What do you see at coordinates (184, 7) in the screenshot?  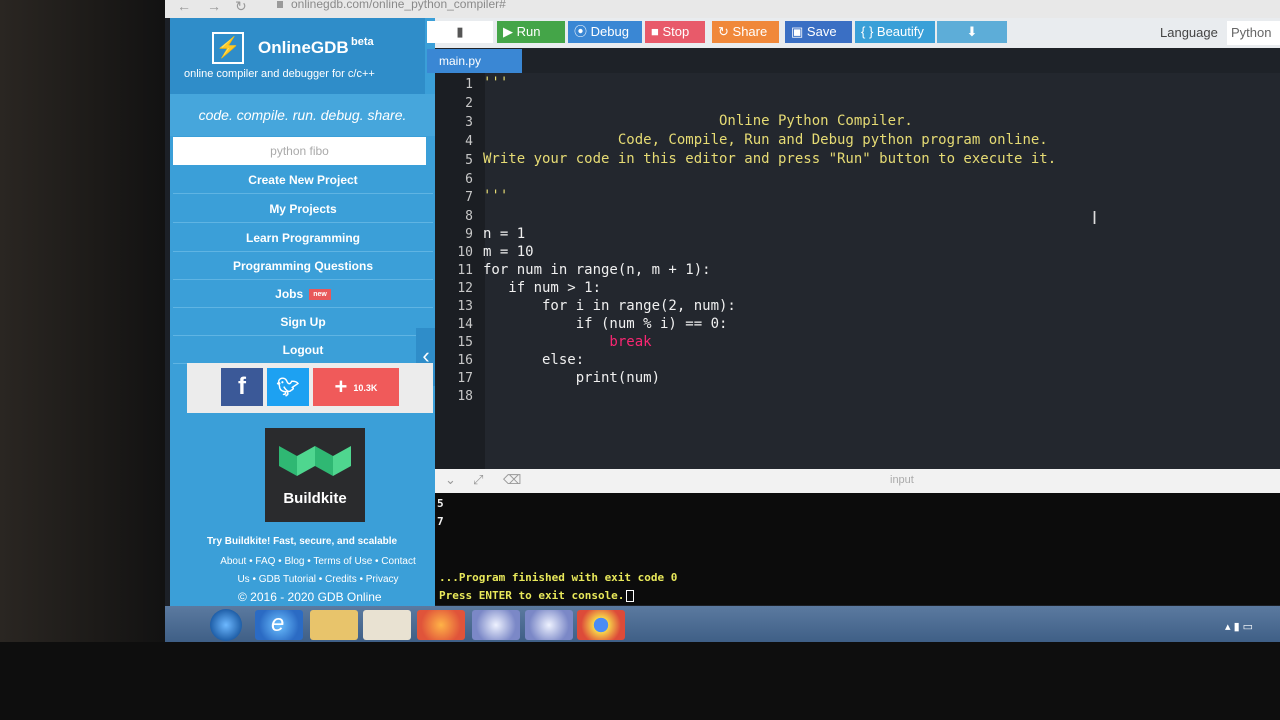 I see `back-arrow-icon: ←` at bounding box center [184, 7].